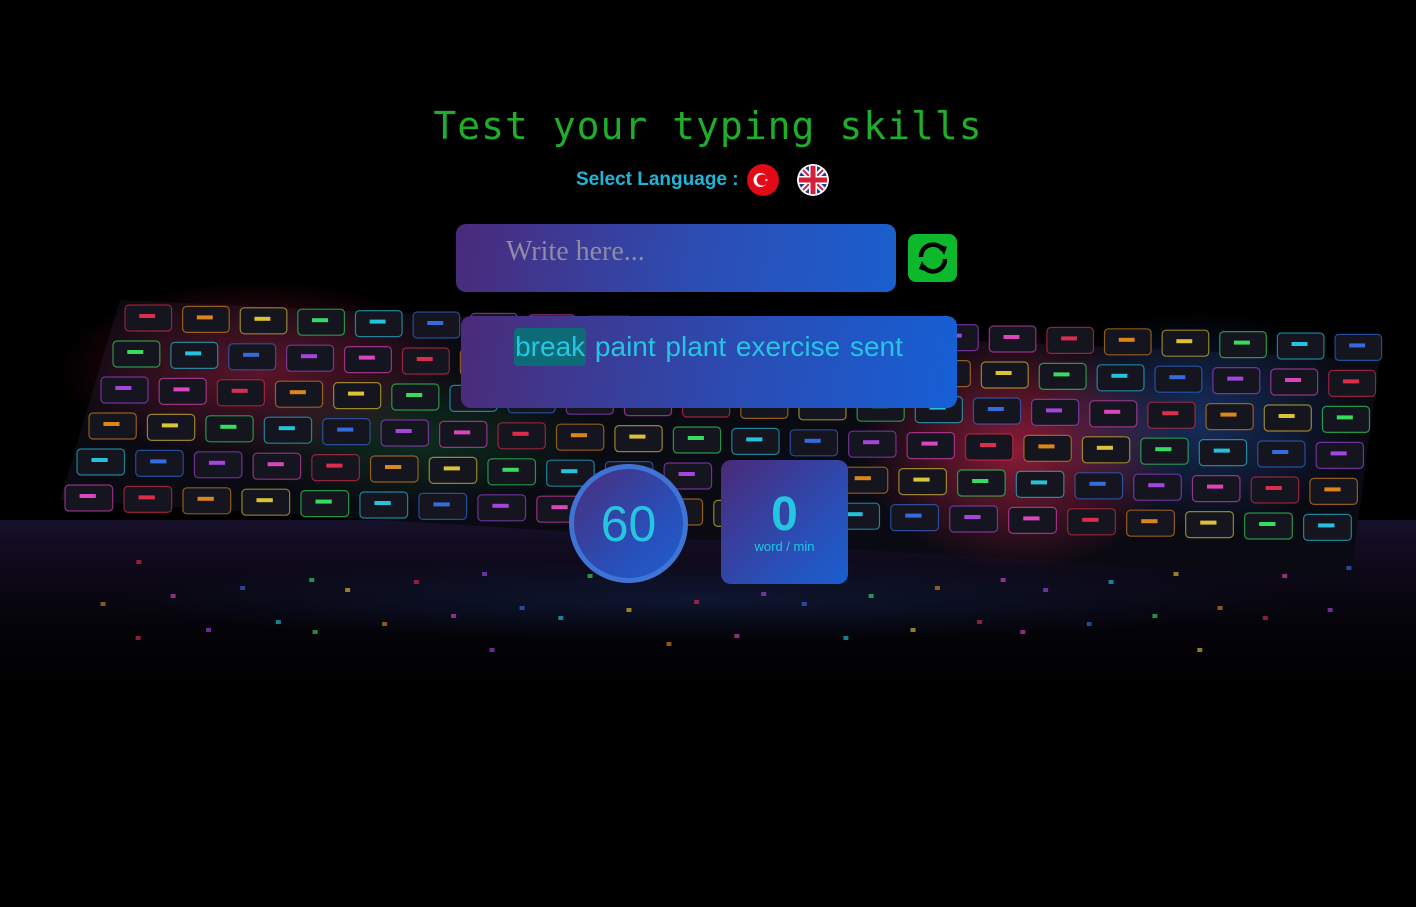 The width and height of the screenshot is (1416, 907). I want to click on wpm-display: 0 word / min, so click(784, 522).